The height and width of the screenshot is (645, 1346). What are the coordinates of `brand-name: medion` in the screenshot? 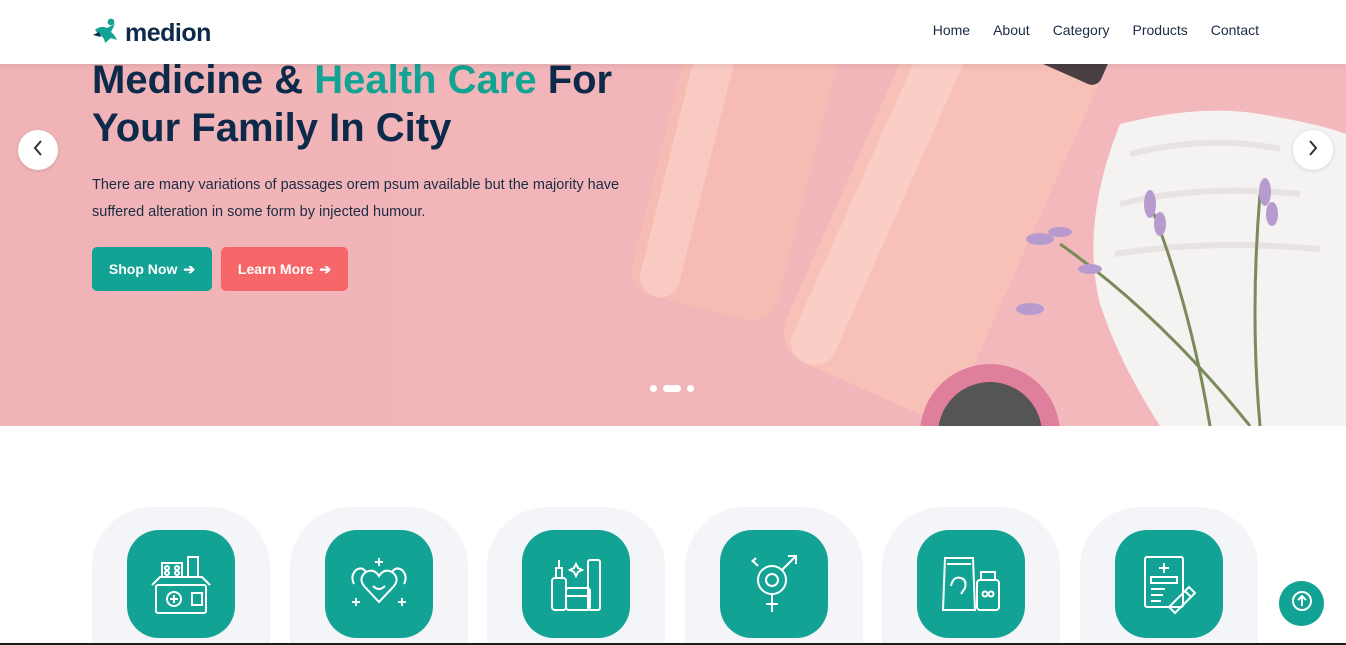 It's located at (168, 33).